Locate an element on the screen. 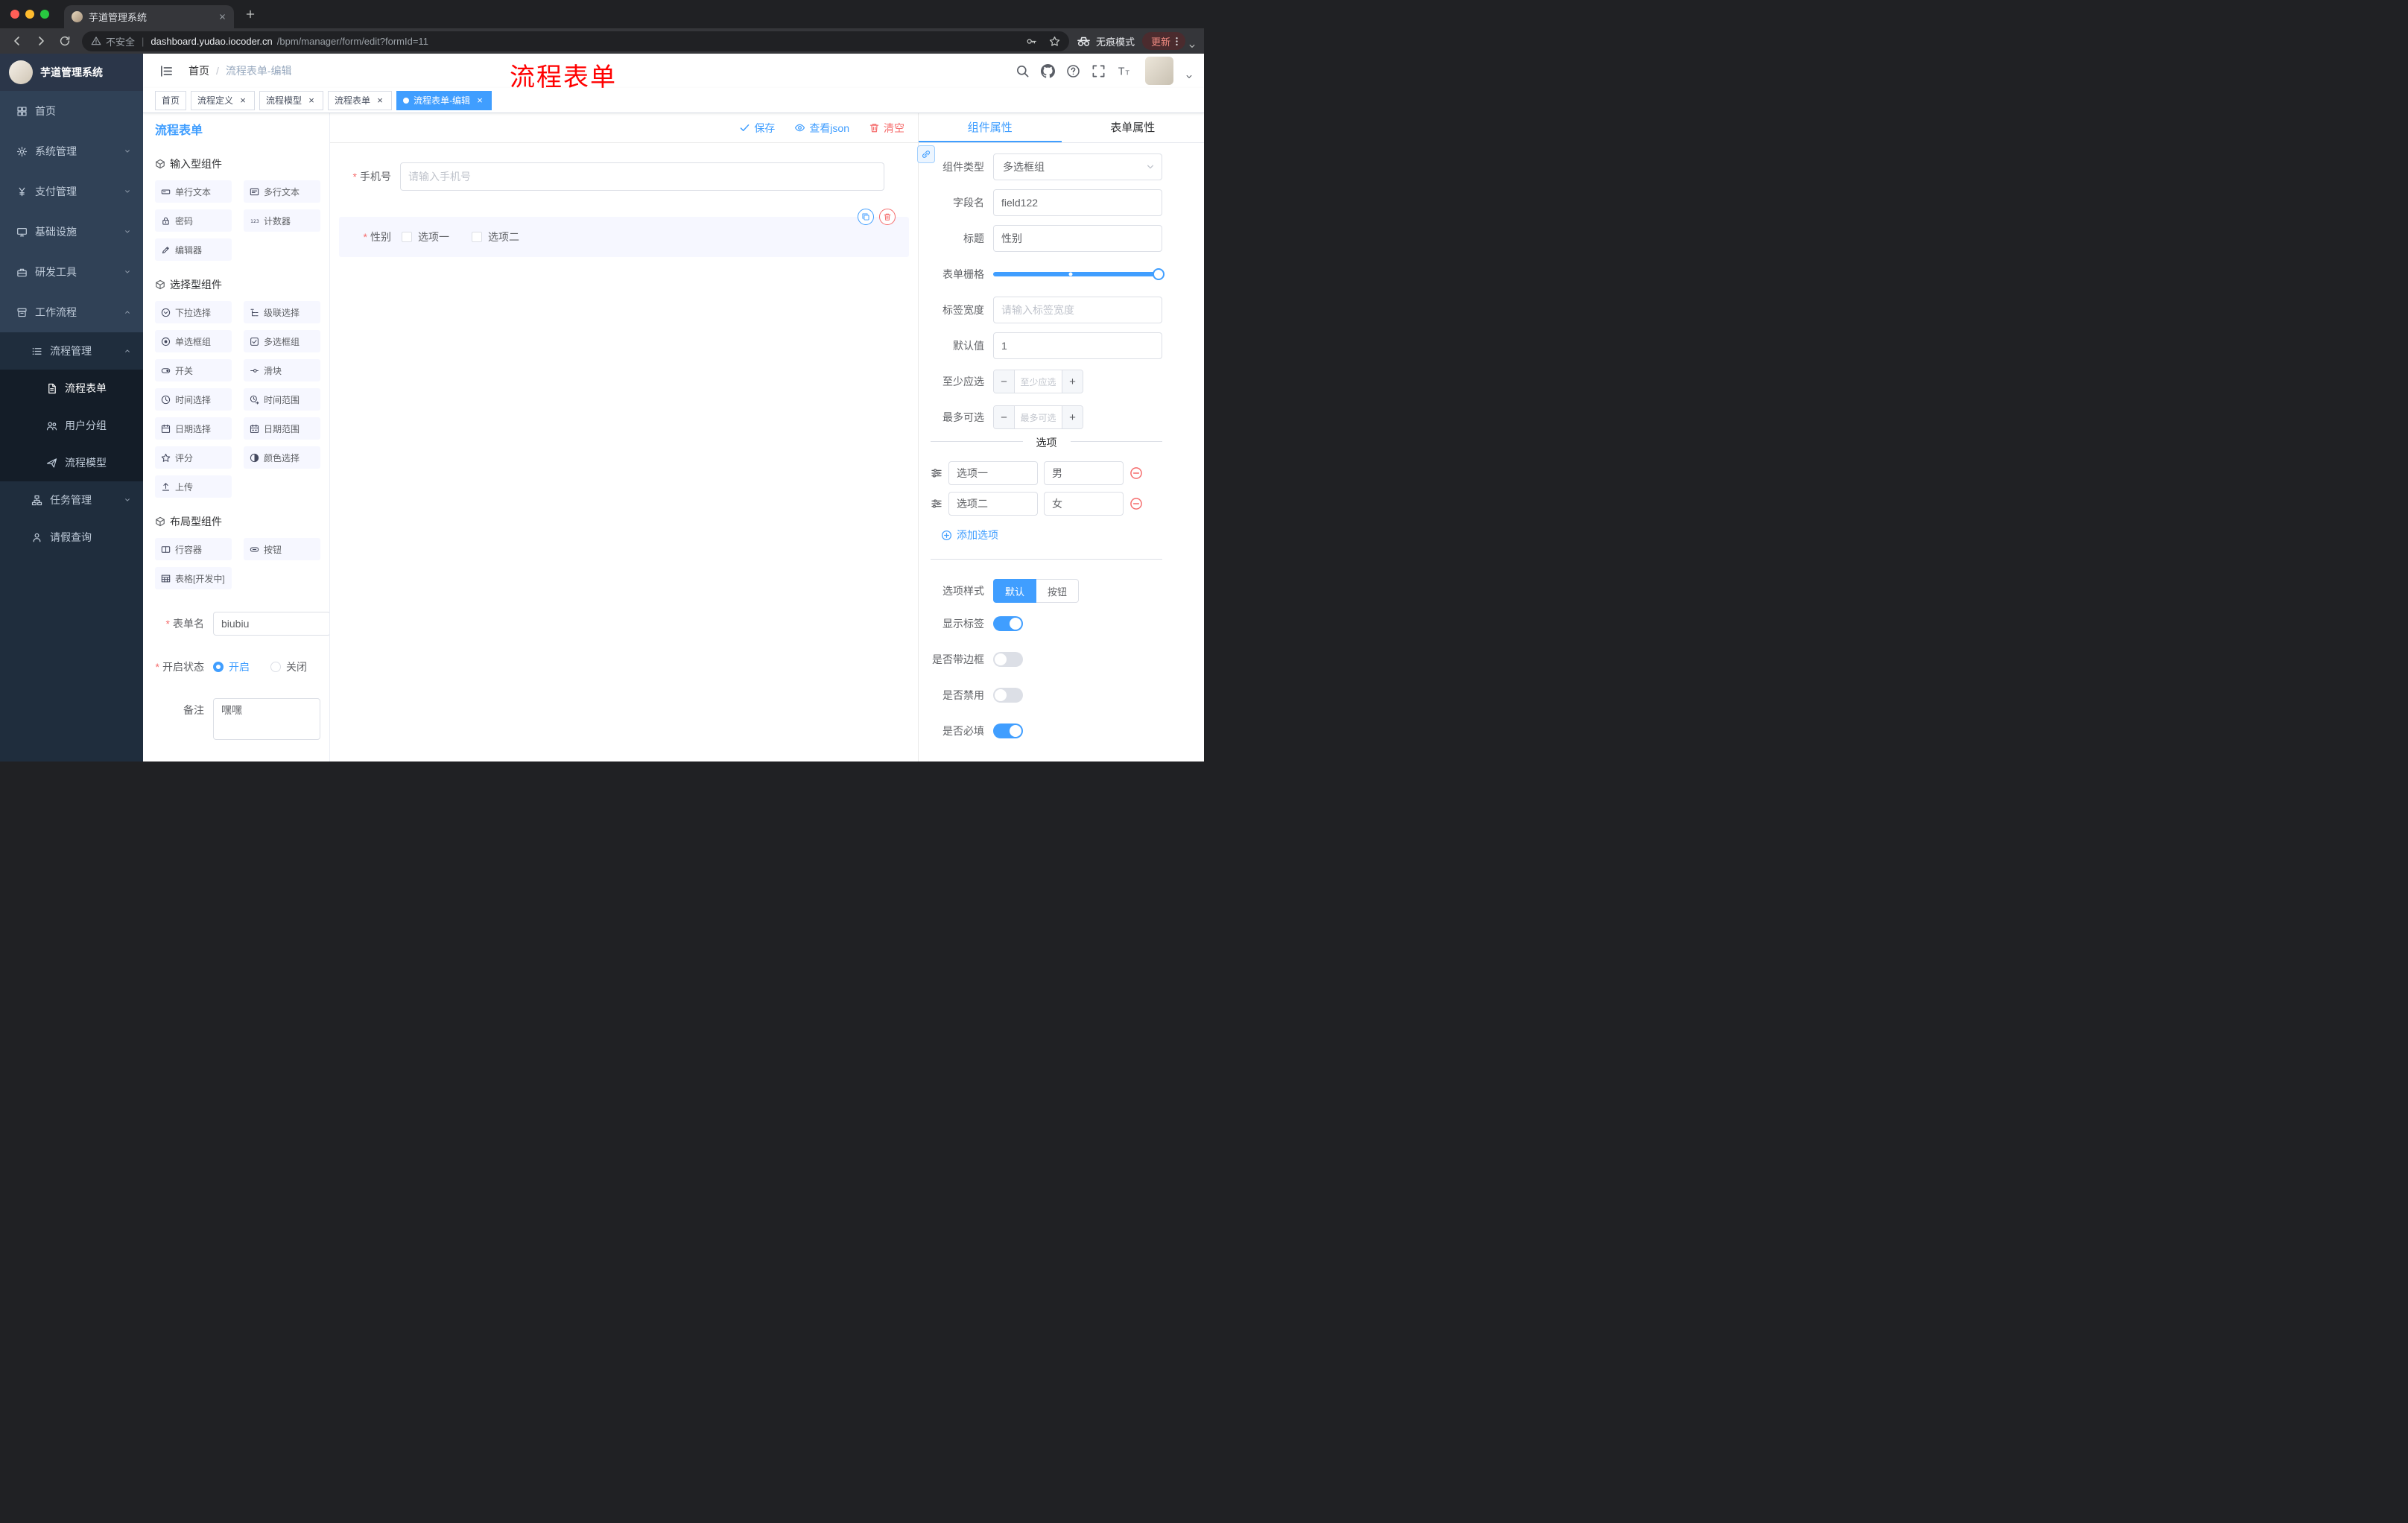 This screenshot has height=1523, width=2408. nav-tag-0: 首页 is located at coordinates (171, 100).